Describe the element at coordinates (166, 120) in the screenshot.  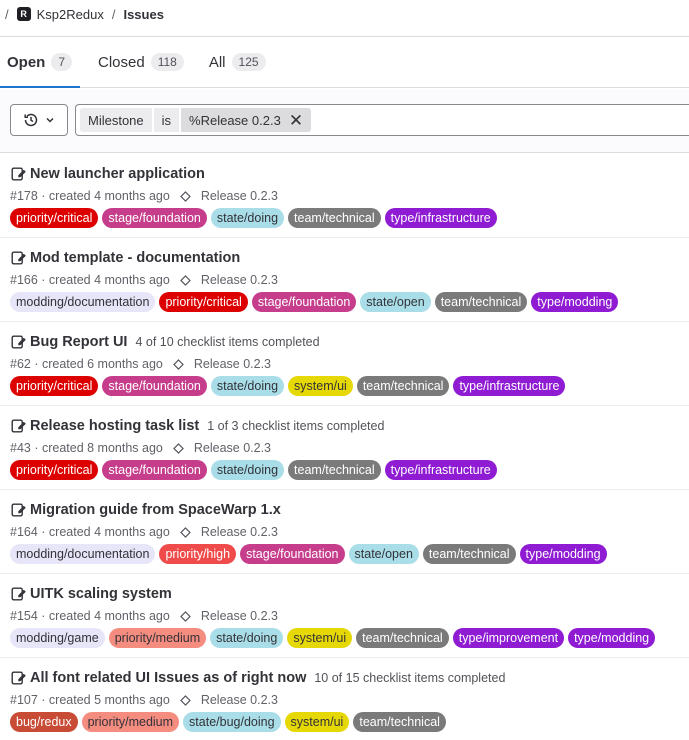
I see `filter-token-operator: is` at that location.